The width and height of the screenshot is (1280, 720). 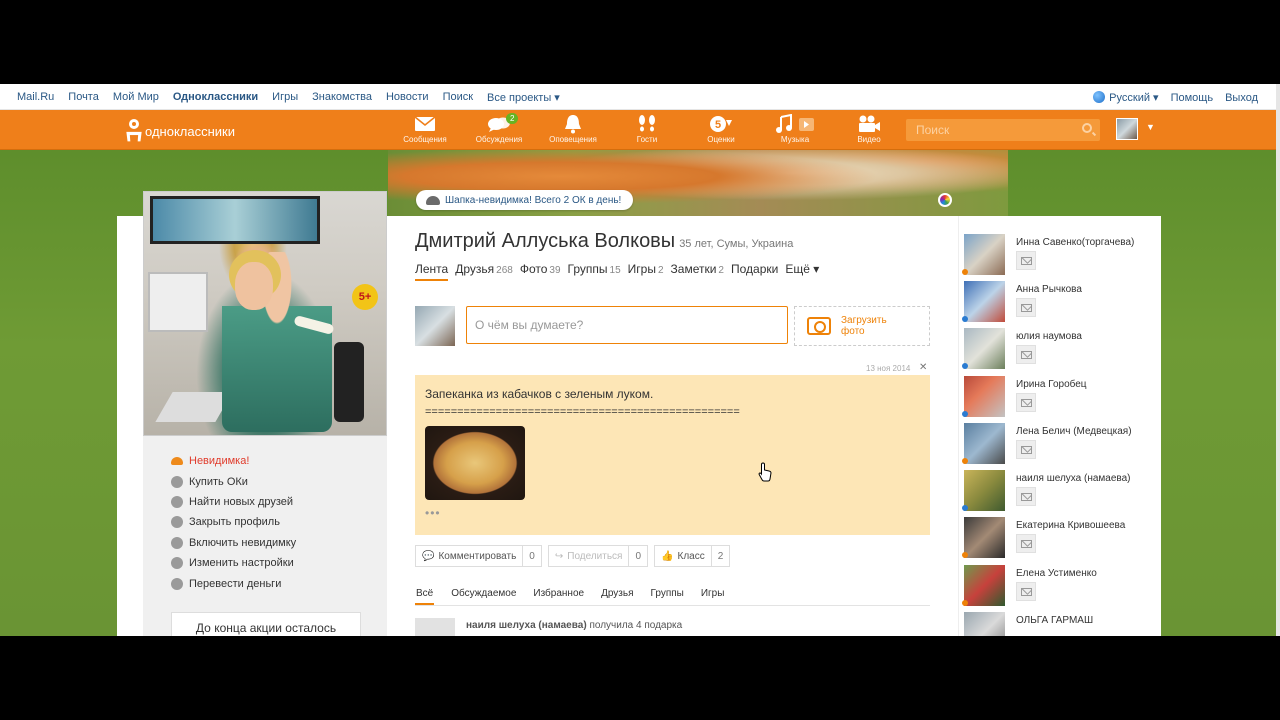 What do you see at coordinates (1049, 289) in the screenshot?
I see `friend-name: Анна Рычкова` at bounding box center [1049, 289].